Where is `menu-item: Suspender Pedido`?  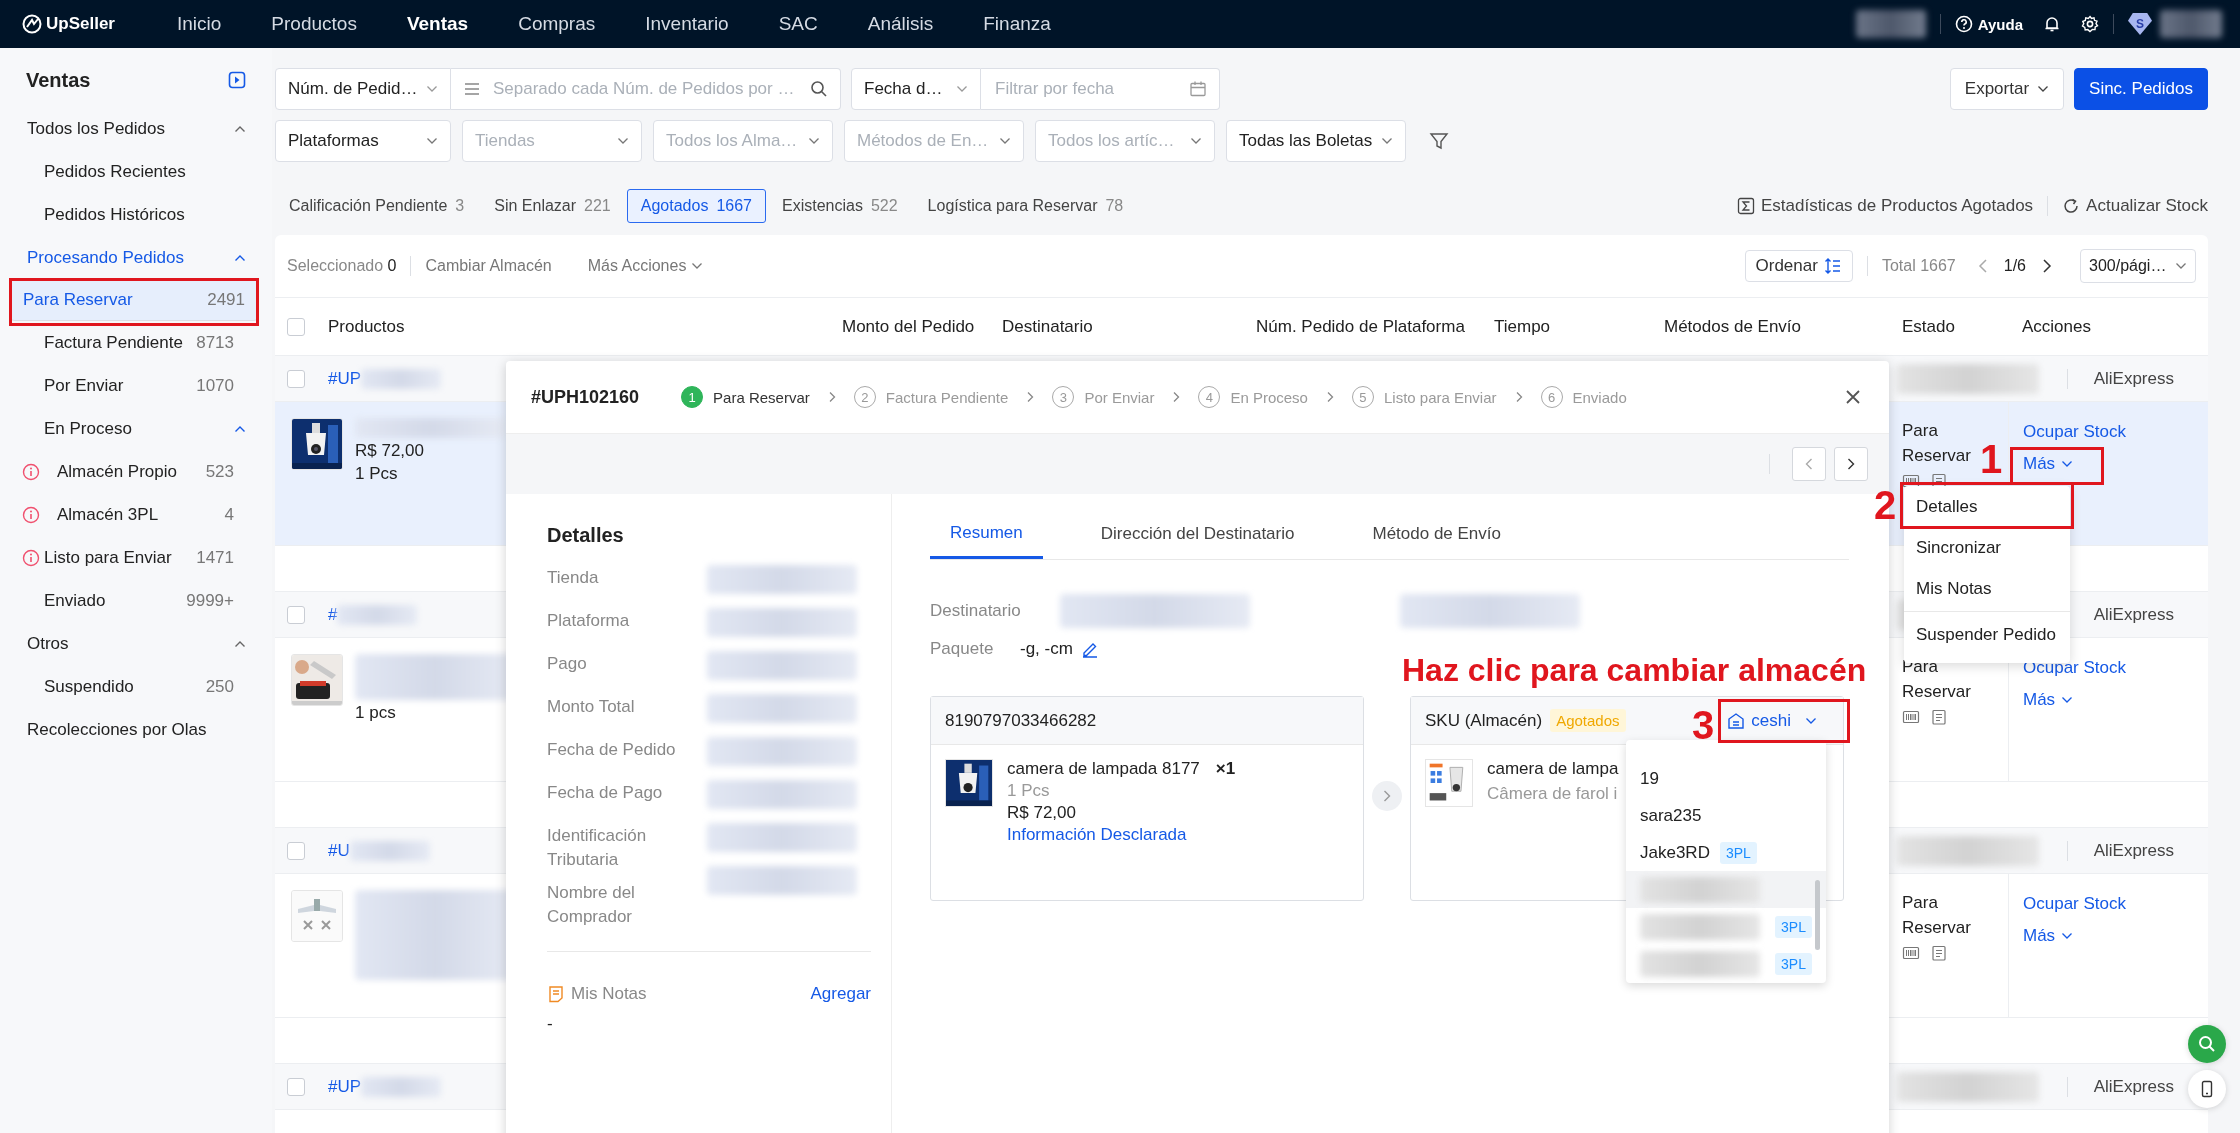
menu-item: Suspender Pedido is located at coordinates (1987, 634).